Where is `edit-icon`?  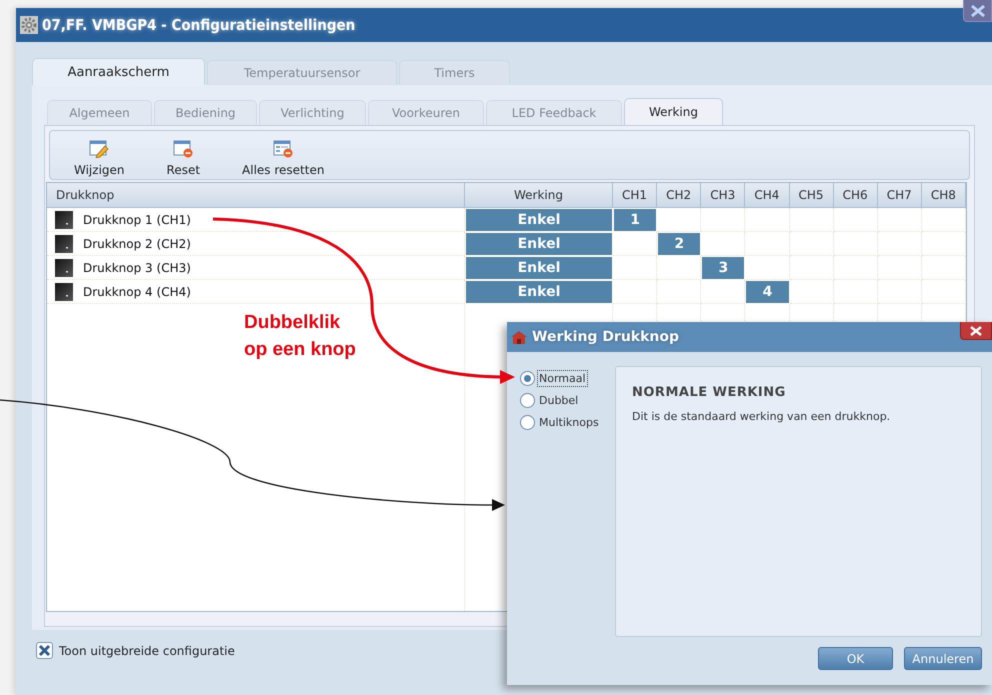
edit-icon is located at coordinates (99, 149).